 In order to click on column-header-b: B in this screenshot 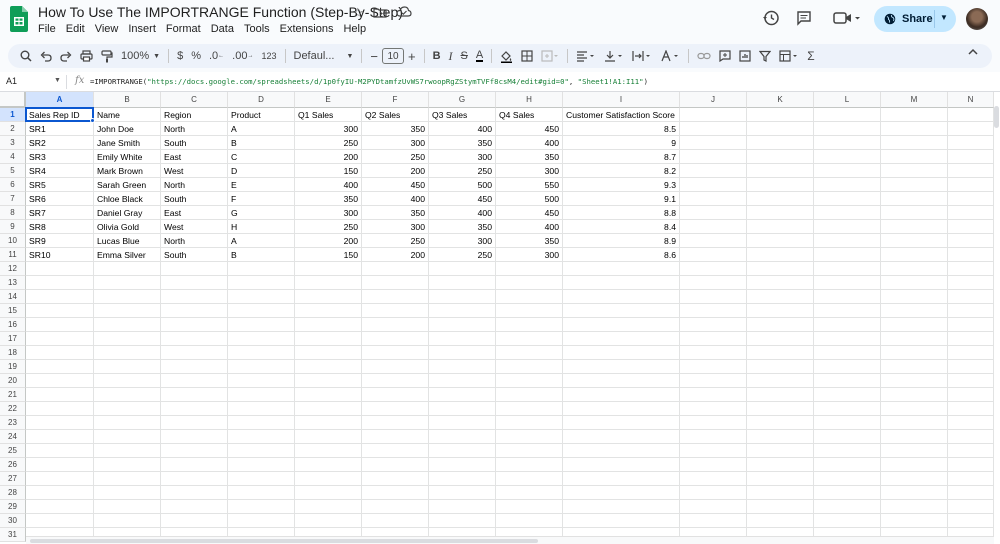, I will do `click(127, 100)`.